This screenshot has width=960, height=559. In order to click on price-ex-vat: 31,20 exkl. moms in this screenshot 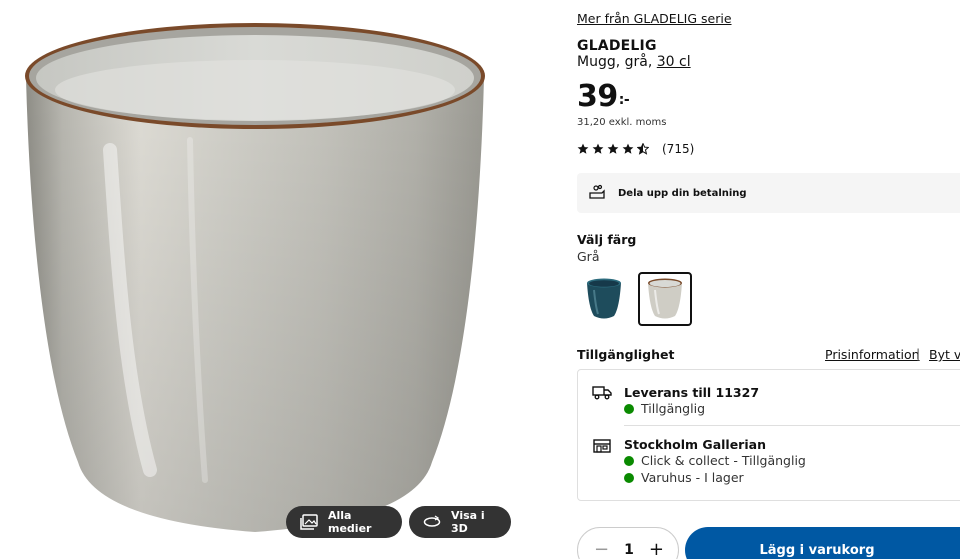, I will do `click(622, 122)`.